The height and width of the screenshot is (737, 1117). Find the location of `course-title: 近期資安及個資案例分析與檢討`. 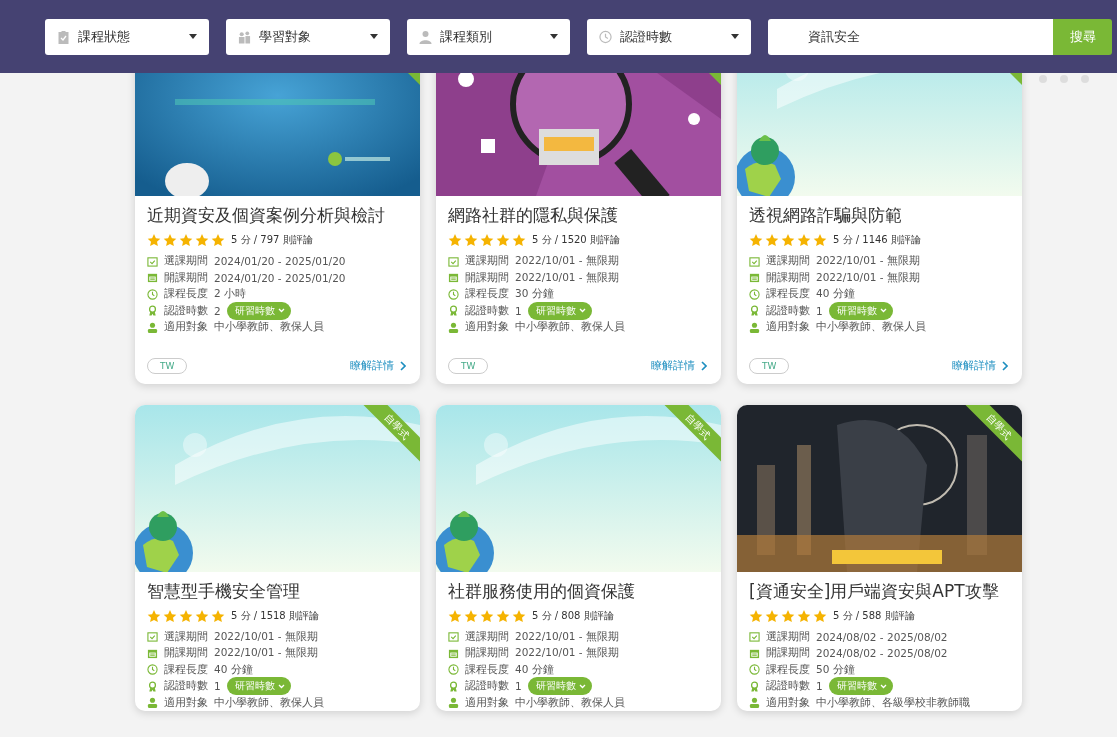

course-title: 近期資安及個資案例分析與檢討 is located at coordinates (266, 215).